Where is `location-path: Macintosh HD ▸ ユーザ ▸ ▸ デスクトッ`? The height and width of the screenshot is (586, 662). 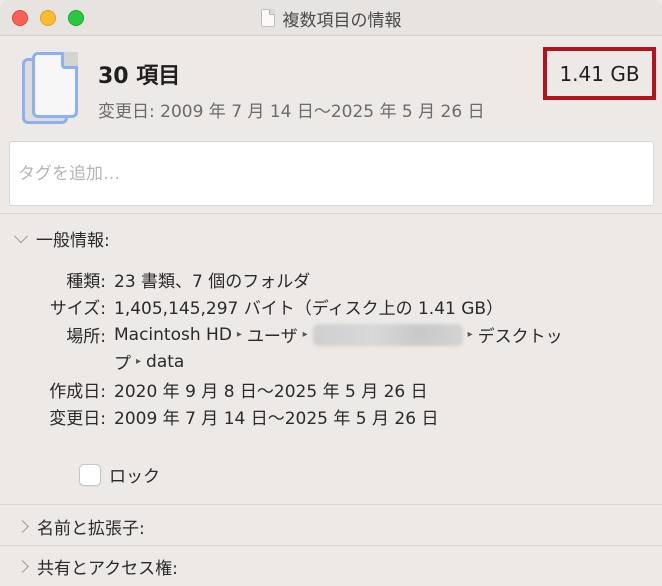
location-path: Macintosh HD ▸ ユーザ ▸ ▸ デスクトッ is located at coordinates (338, 334).